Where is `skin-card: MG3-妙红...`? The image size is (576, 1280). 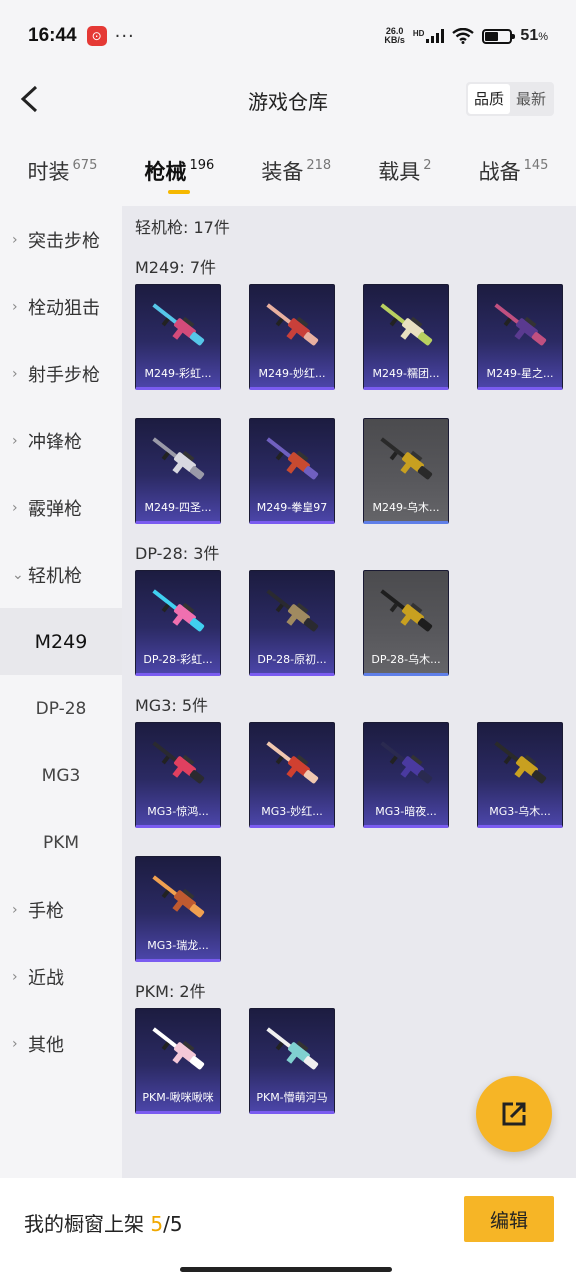
skin-card: MG3-妙红... is located at coordinates (292, 775).